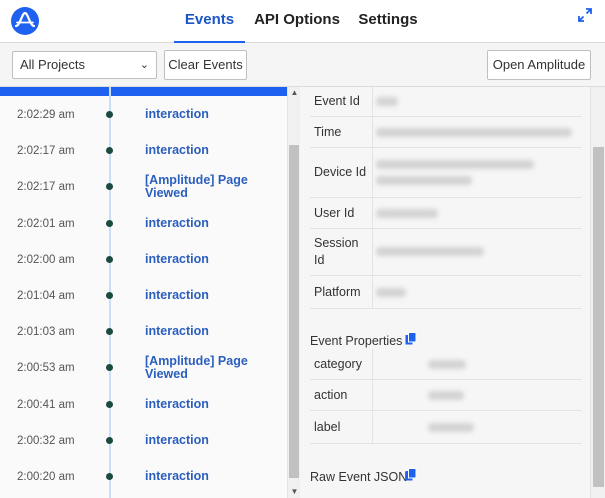  What do you see at coordinates (411, 338) in the screenshot?
I see `copy-event-properties-icon` at bounding box center [411, 338].